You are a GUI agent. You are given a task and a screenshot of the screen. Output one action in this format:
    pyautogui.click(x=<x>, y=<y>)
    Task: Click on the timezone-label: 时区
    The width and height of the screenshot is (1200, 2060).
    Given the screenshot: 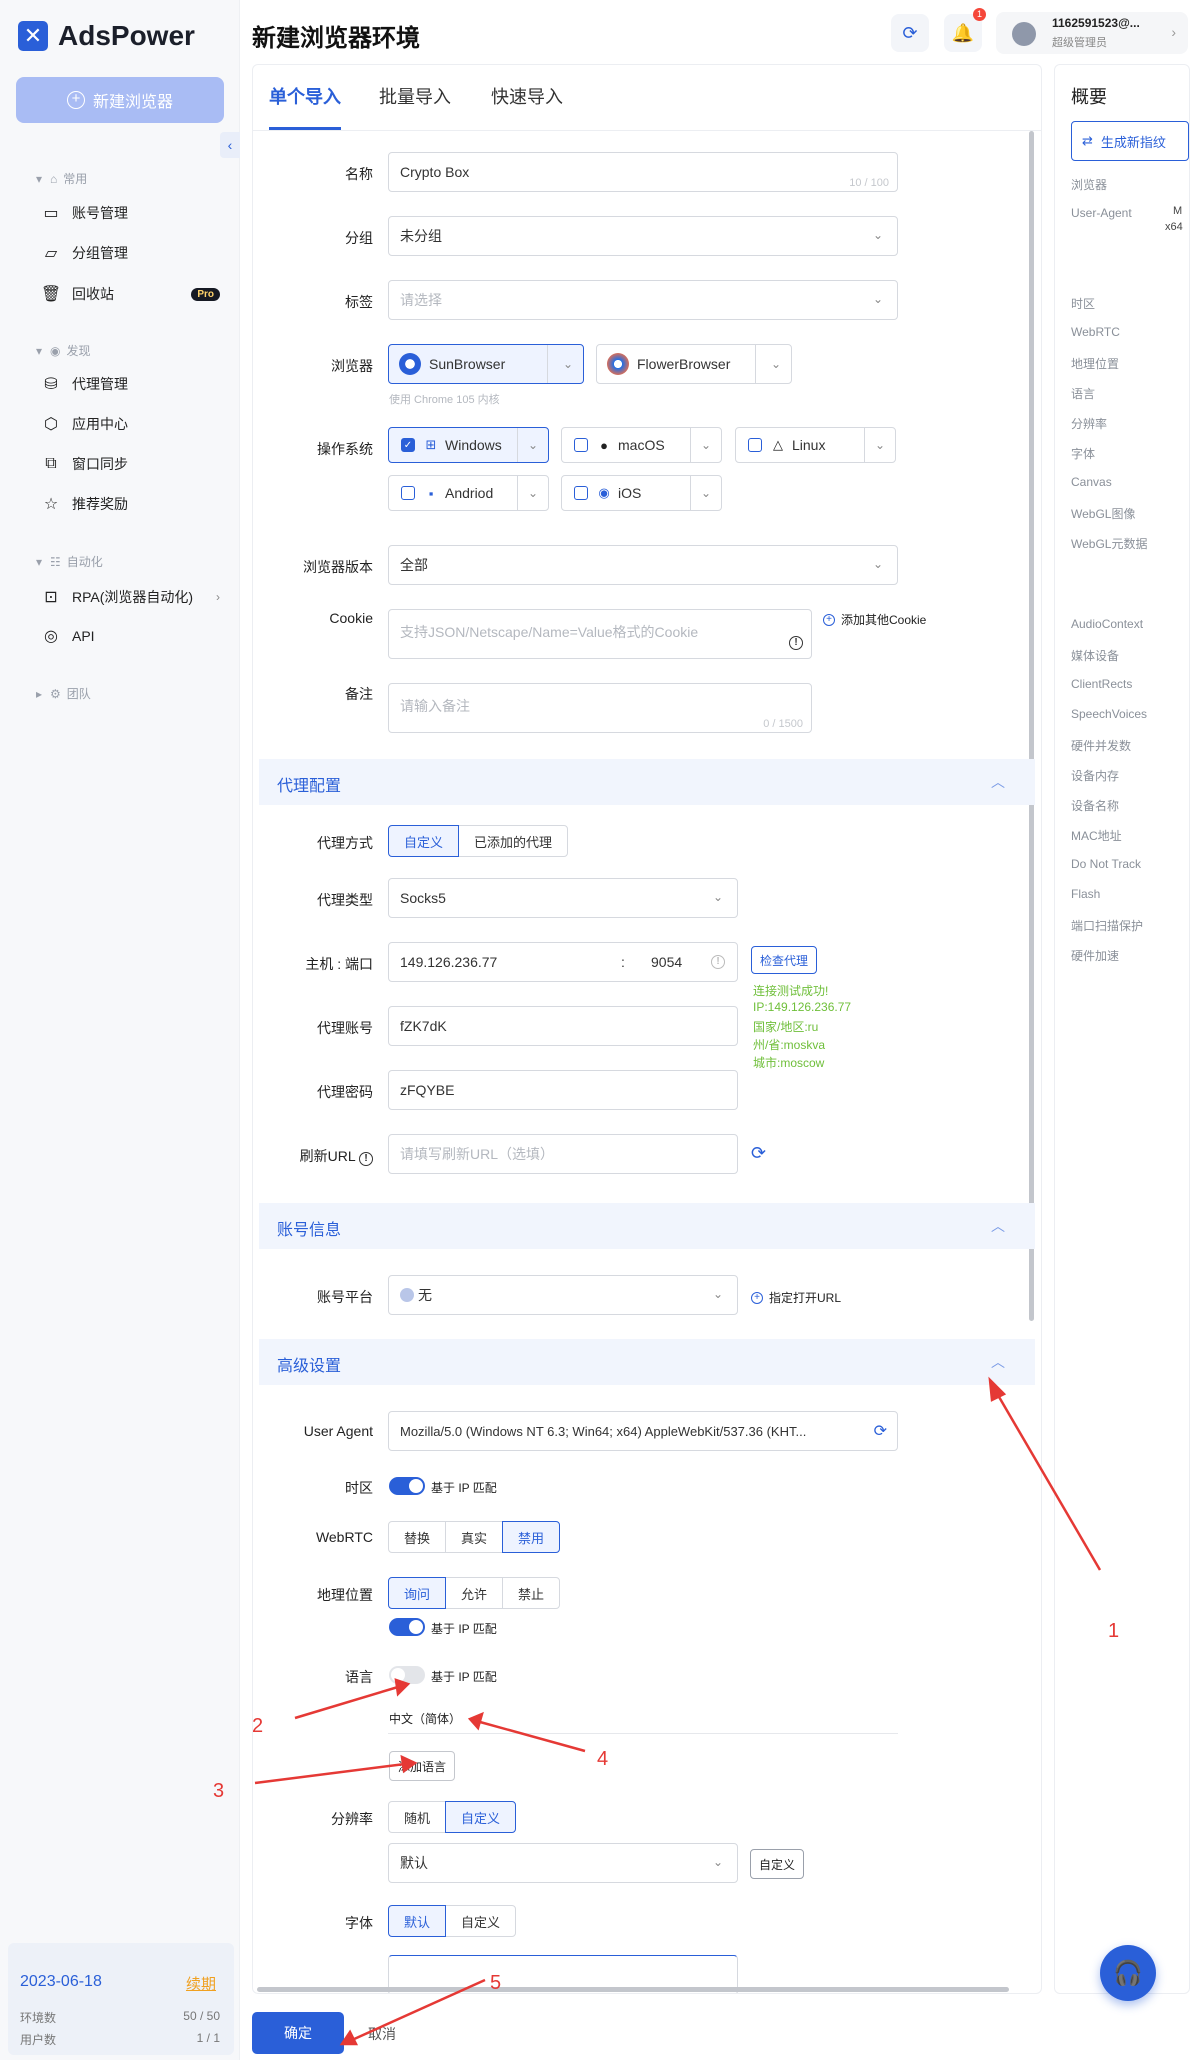 What is the action you would take?
    pyautogui.click(x=359, y=1488)
    